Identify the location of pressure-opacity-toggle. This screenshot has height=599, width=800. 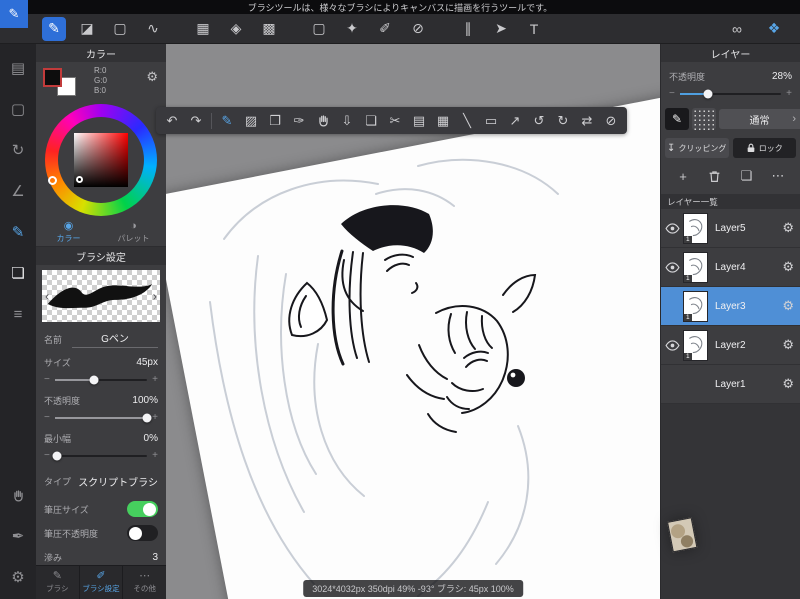
(142, 533).